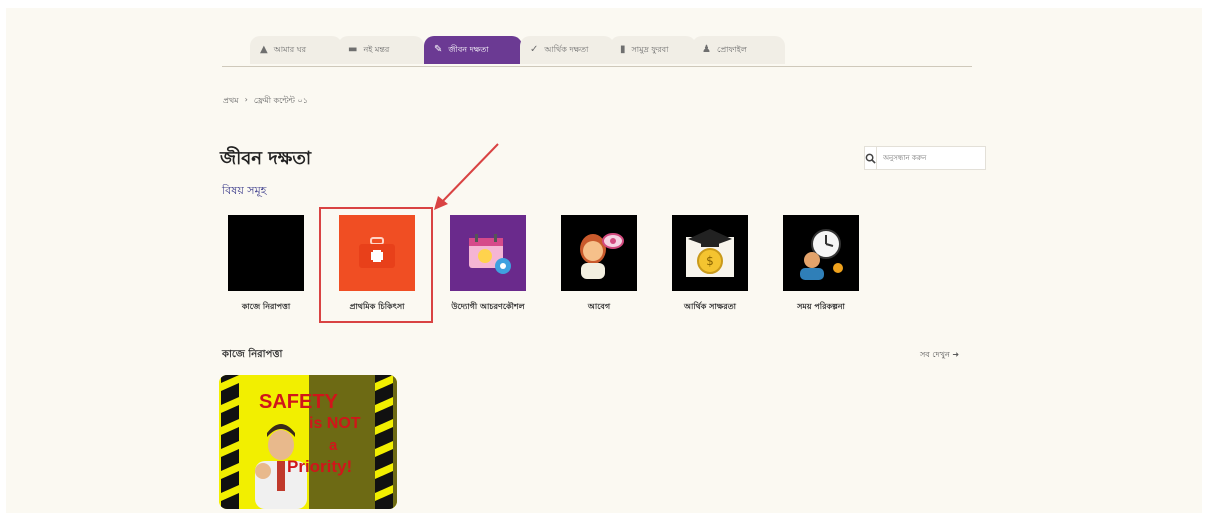  I want to click on breadcrumb-home: প্রথম, so click(231, 101).